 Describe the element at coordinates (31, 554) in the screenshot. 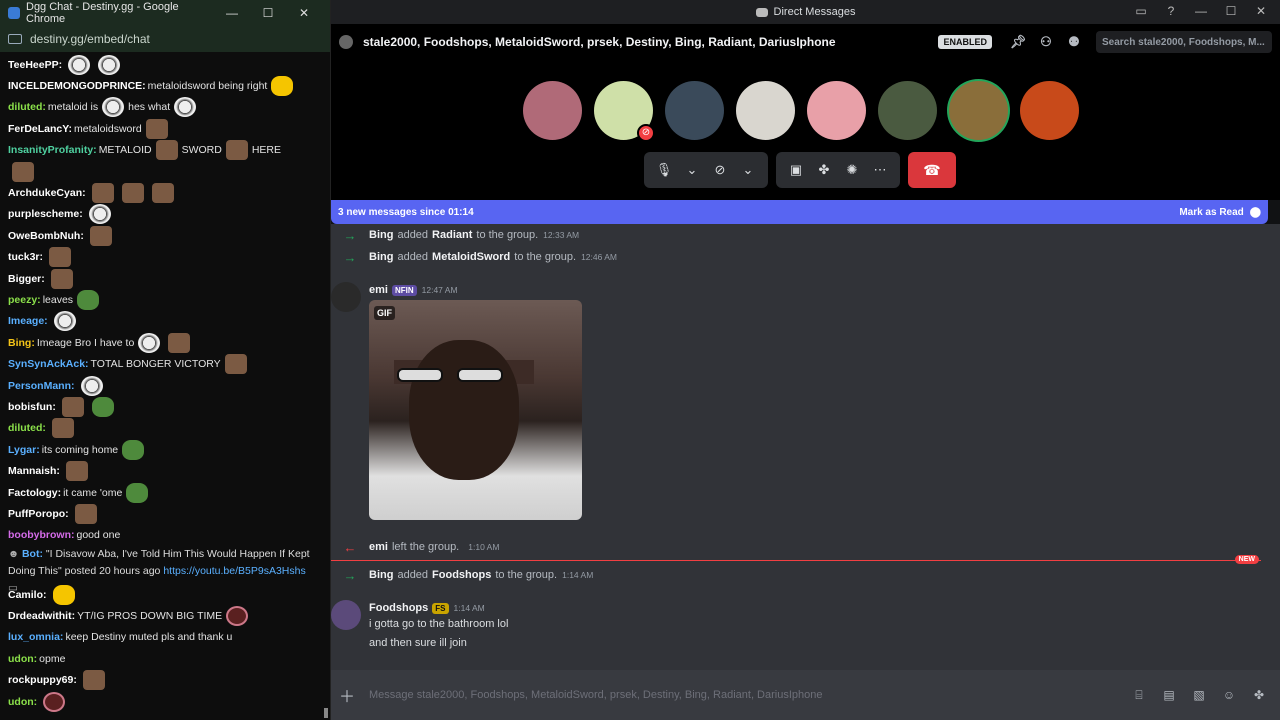

I see `chat-username: Bot` at that location.